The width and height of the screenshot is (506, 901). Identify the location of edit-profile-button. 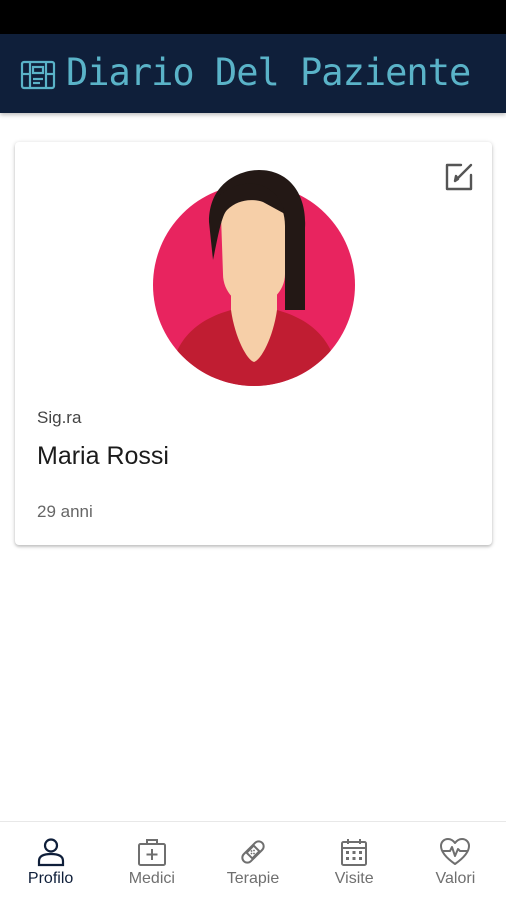
(459, 177).